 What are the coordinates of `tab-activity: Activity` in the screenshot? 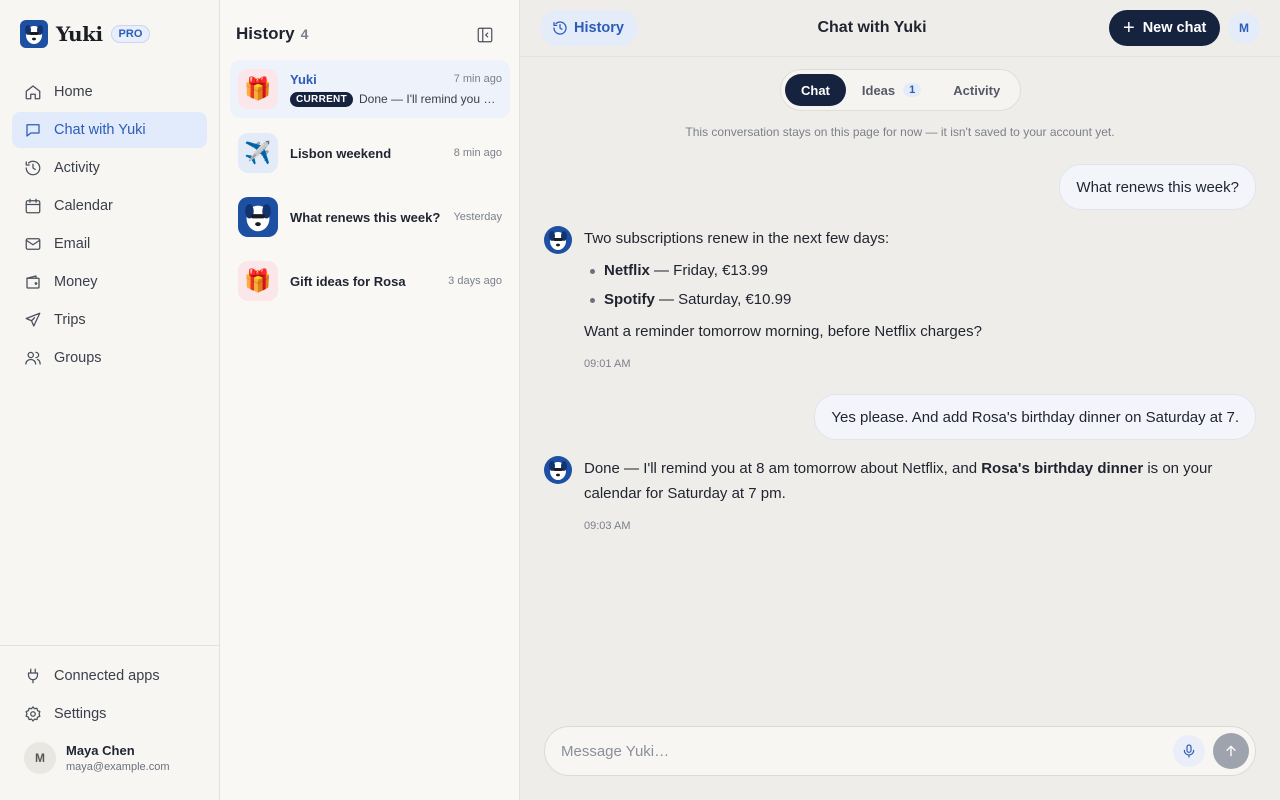 It's located at (976, 90).